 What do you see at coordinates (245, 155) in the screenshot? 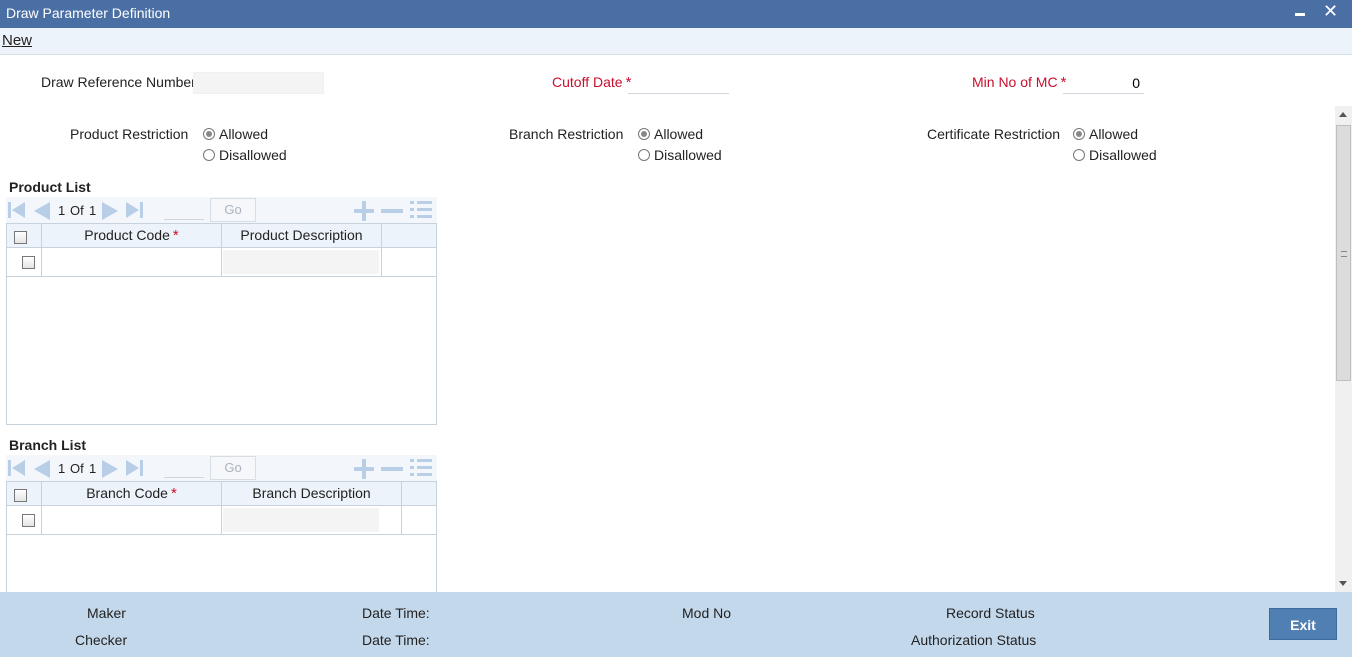
I see `product-restriction-disallowed-radio: Disallowed` at bounding box center [245, 155].